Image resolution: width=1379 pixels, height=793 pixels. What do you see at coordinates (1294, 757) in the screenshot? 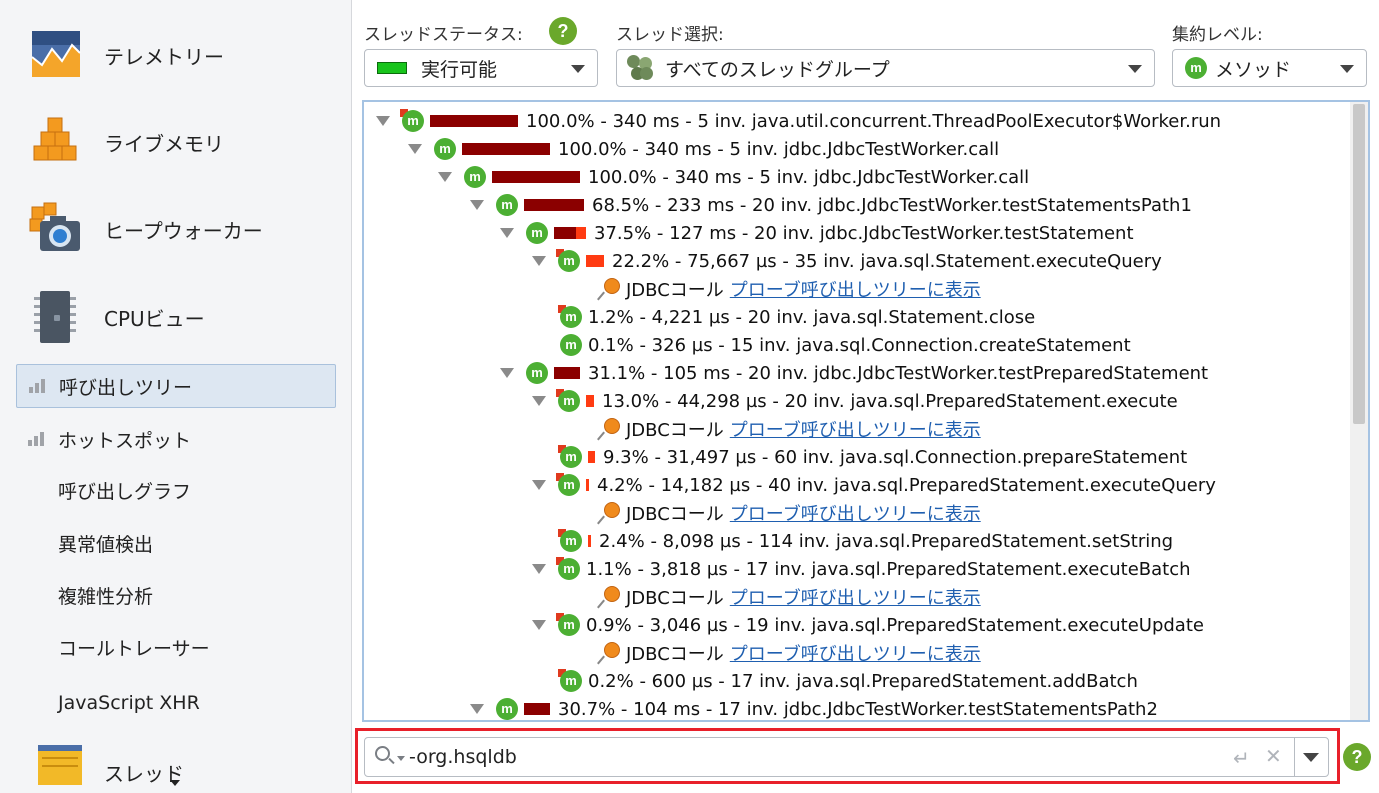
I see `filter-divider` at bounding box center [1294, 757].